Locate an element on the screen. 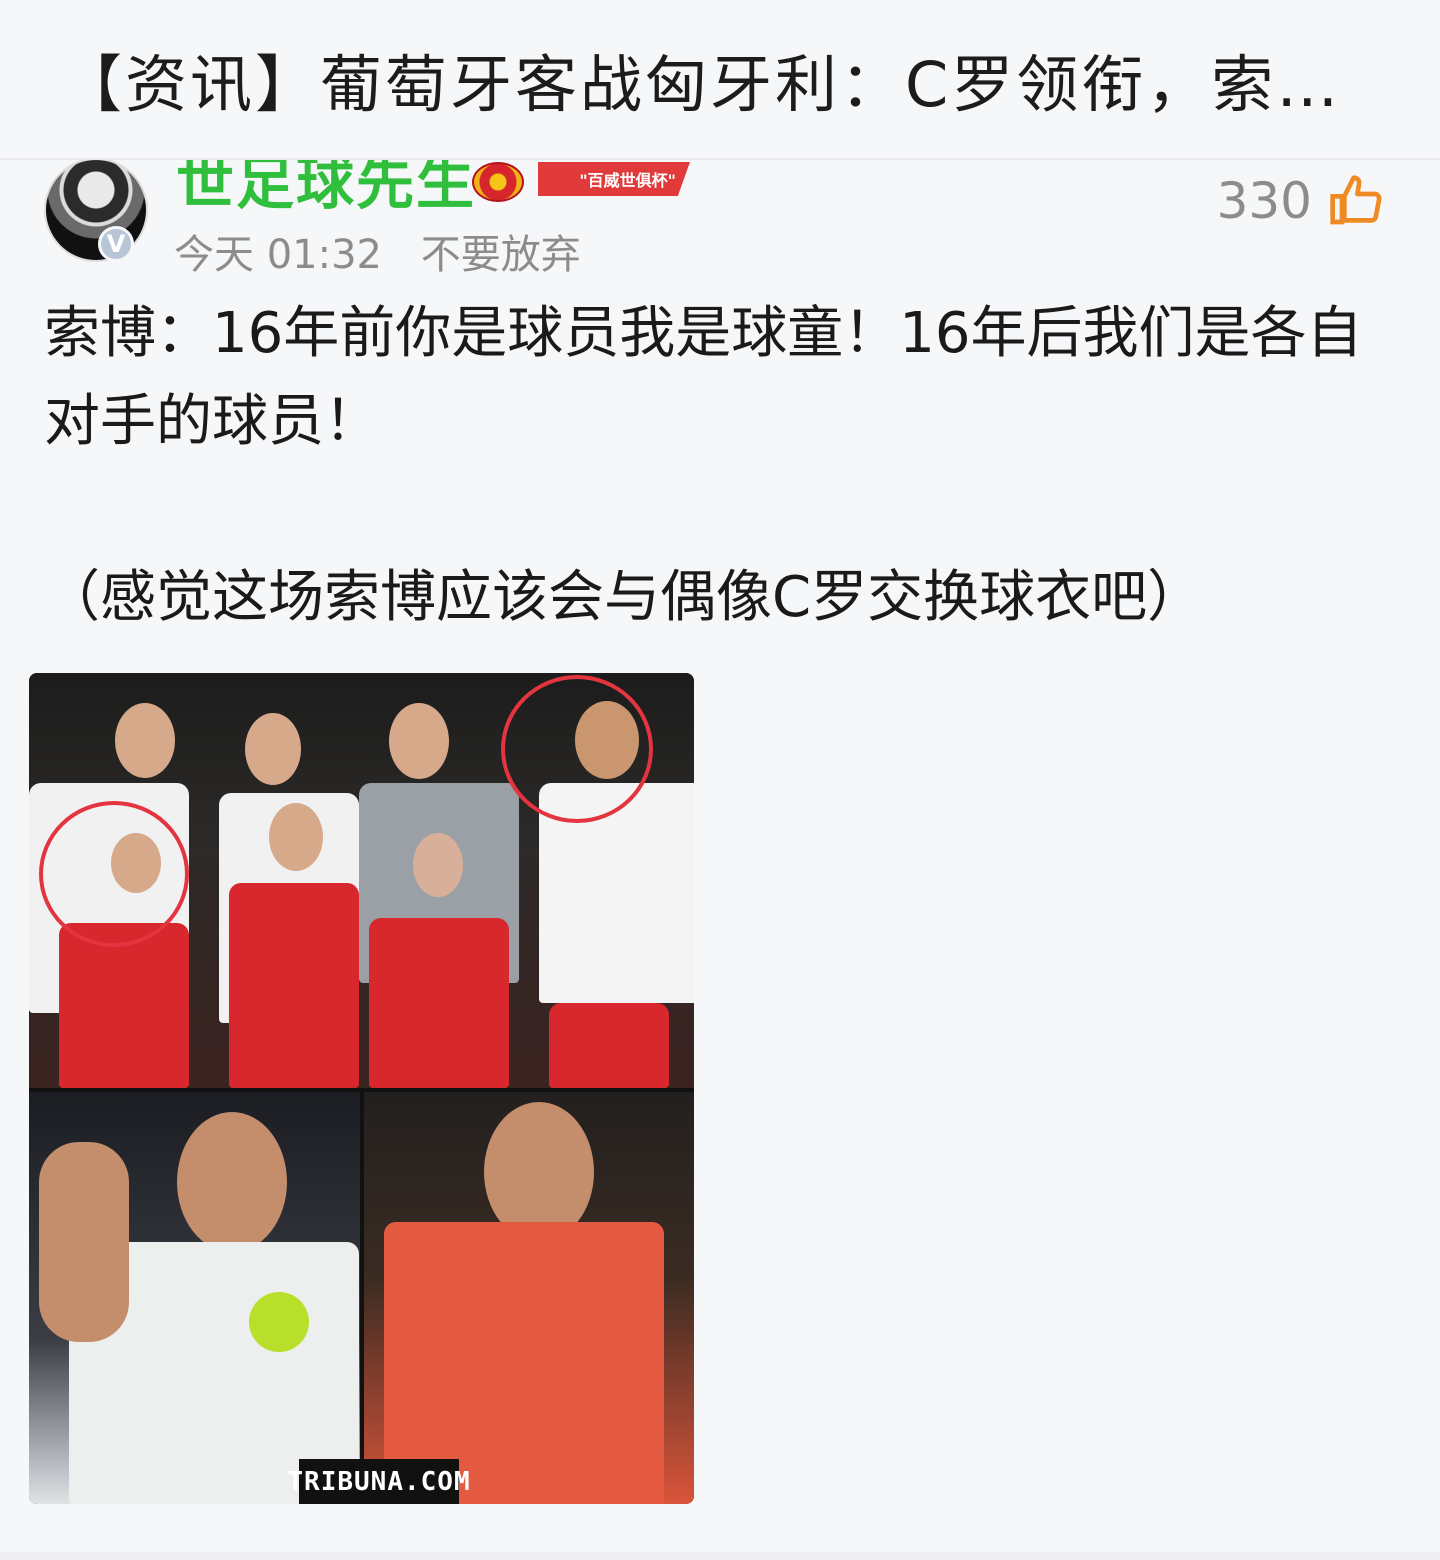 The height and width of the screenshot is (1560, 1440). image-panel-hungary-captain is located at coordinates (194, 1298).